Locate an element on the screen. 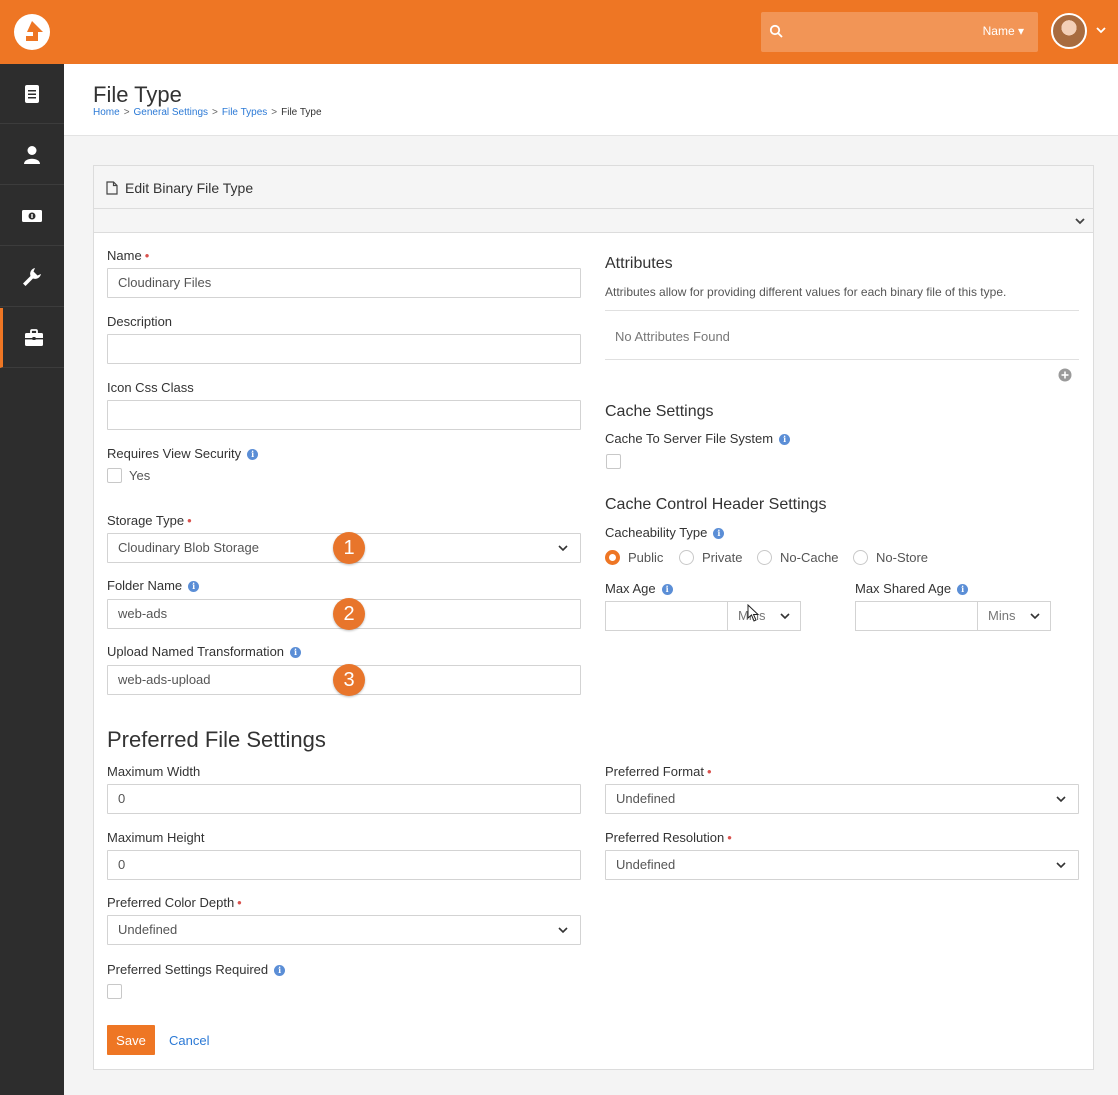  sidebar-item-pages is located at coordinates (32, 94).